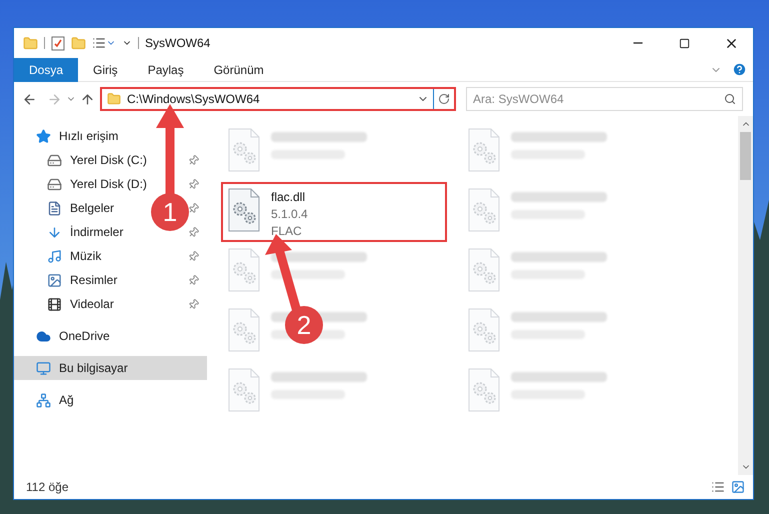 Image resolution: width=769 pixels, height=514 pixels. I want to click on checklist-icon, so click(58, 43).